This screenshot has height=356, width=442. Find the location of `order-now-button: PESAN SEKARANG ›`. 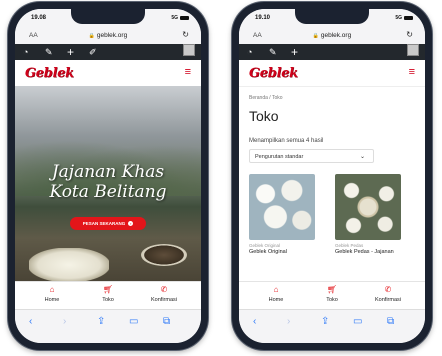

order-now-button: PESAN SEKARANG › is located at coordinates (108, 223).